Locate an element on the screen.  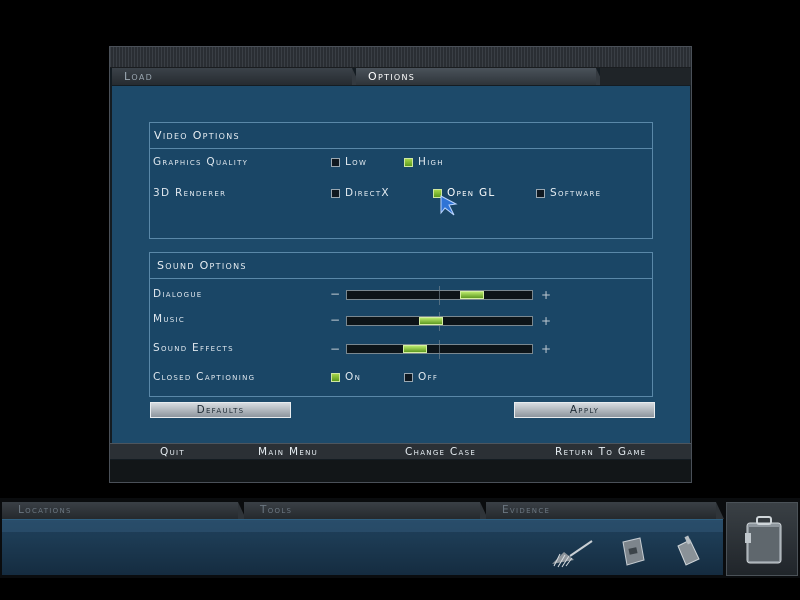
mouse-cursor-icon is located at coordinates (449, 205).